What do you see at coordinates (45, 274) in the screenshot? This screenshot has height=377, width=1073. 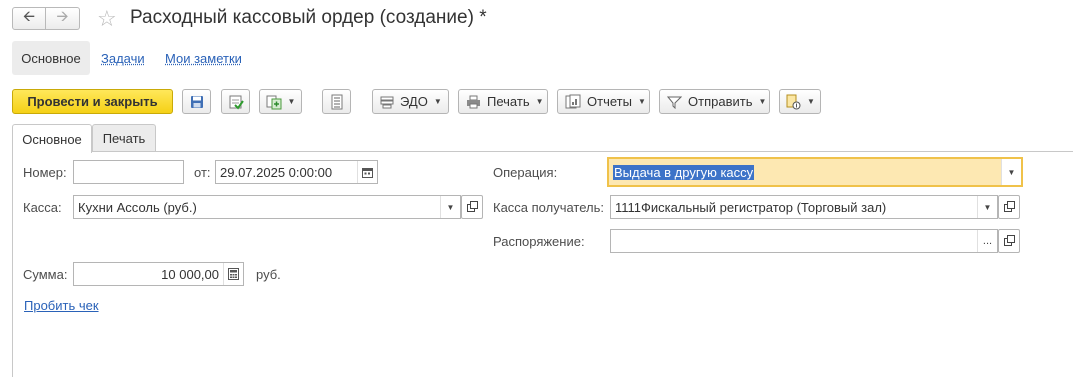 I see `sum-label: Сумма:` at bounding box center [45, 274].